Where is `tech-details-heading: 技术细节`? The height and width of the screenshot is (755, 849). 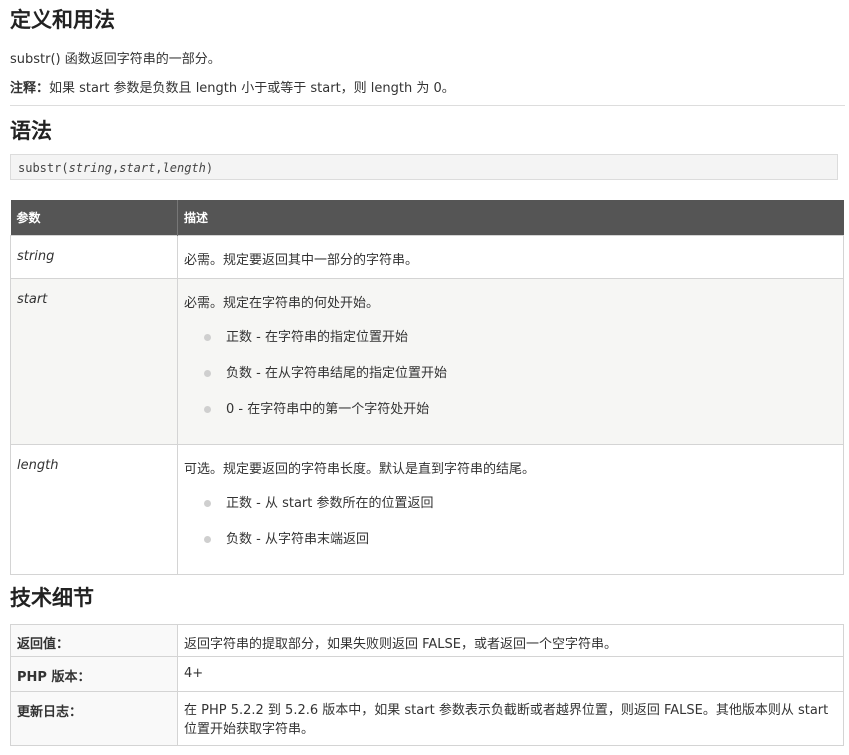 tech-details-heading: 技术细节 is located at coordinates (52, 598).